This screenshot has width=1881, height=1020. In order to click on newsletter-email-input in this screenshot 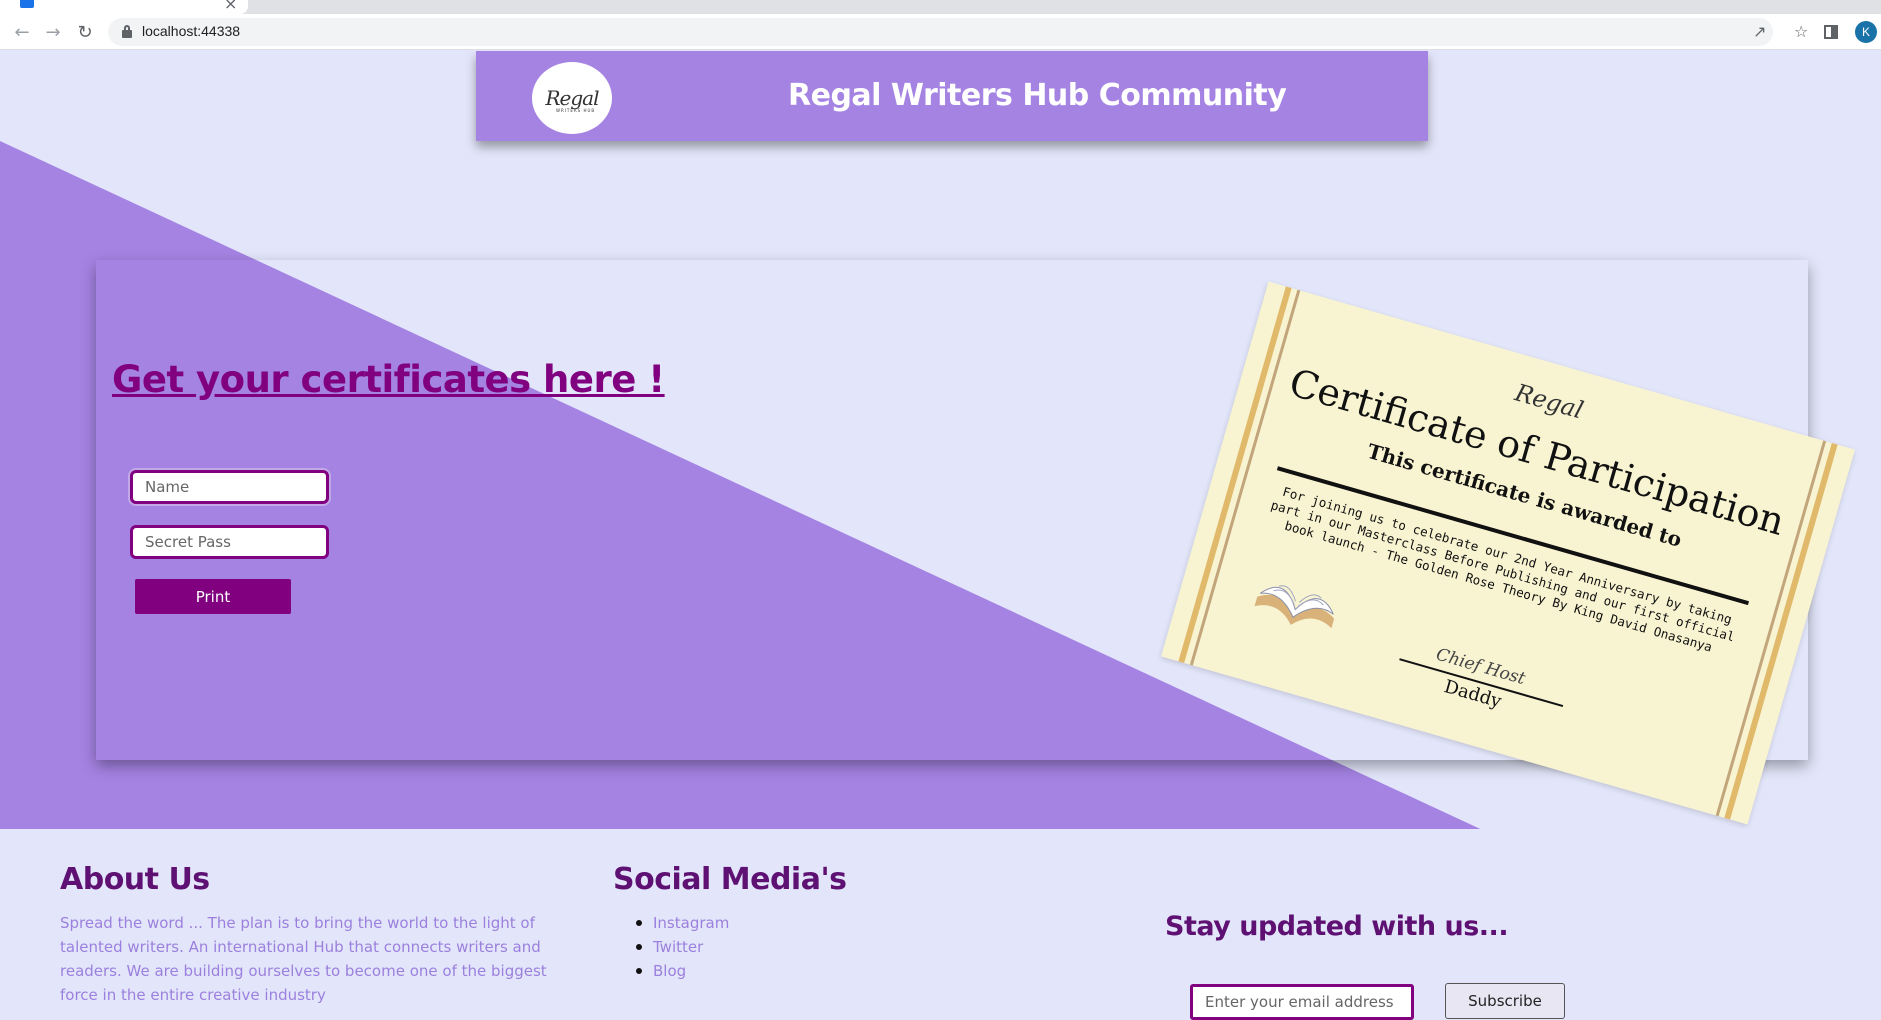, I will do `click(1302, 1002)`.